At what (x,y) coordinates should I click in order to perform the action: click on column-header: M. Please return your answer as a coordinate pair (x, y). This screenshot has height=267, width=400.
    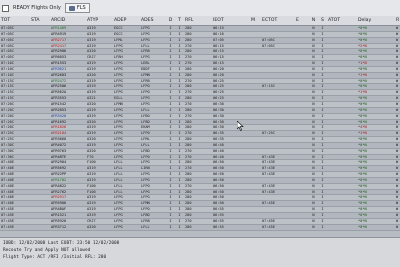
    Looking at the image, I should click on (255, 20).